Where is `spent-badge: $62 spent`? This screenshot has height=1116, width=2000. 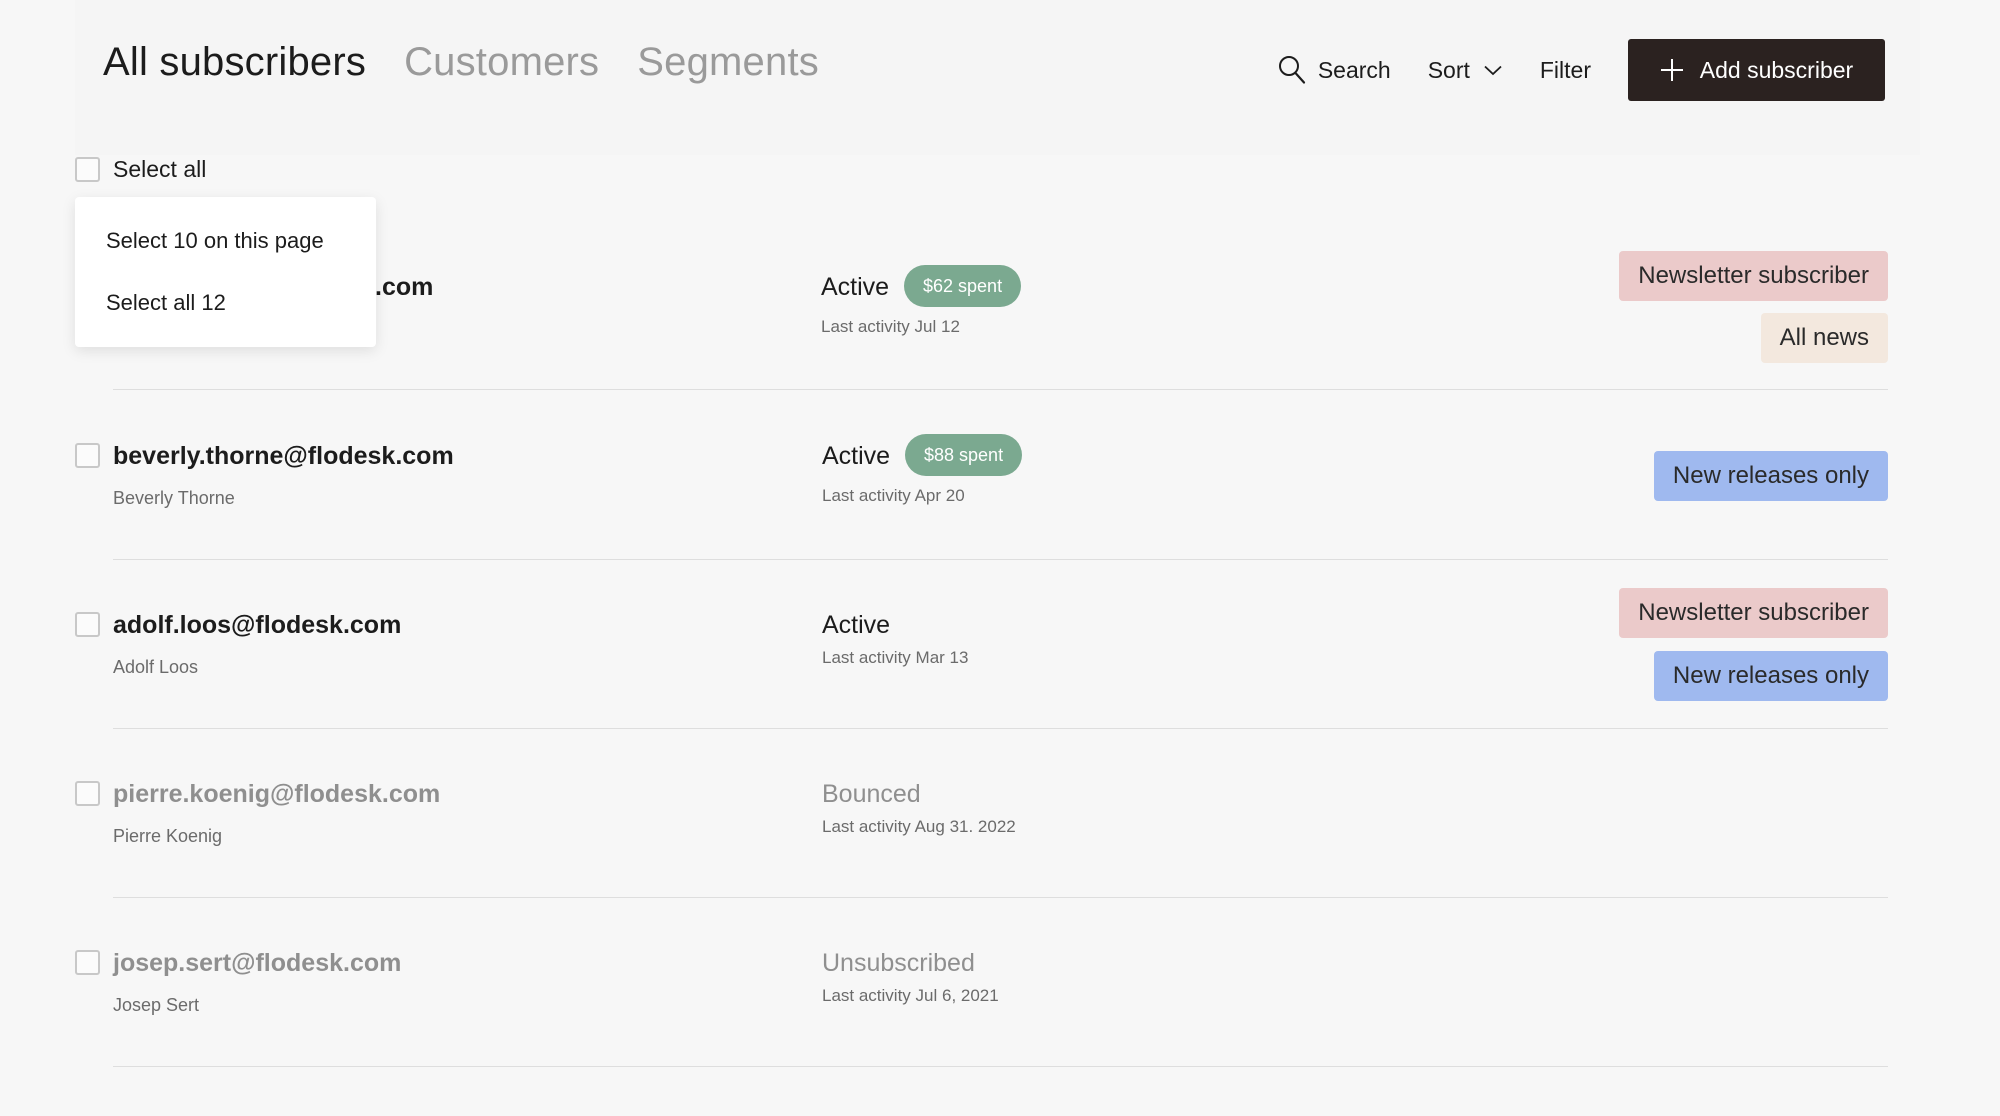 spent-badge: $62 spent is located at coordinates (963, 286).